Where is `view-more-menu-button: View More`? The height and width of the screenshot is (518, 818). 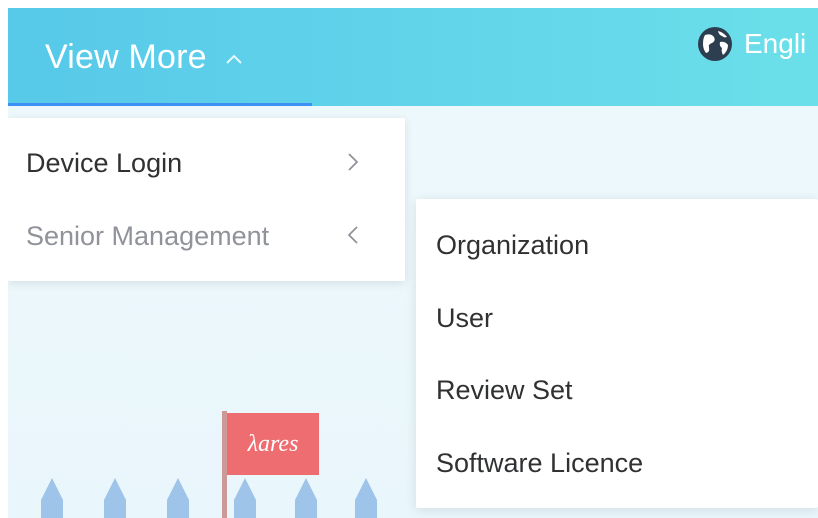 view-more-menu-button: View More is located at coordinates (160, 57).